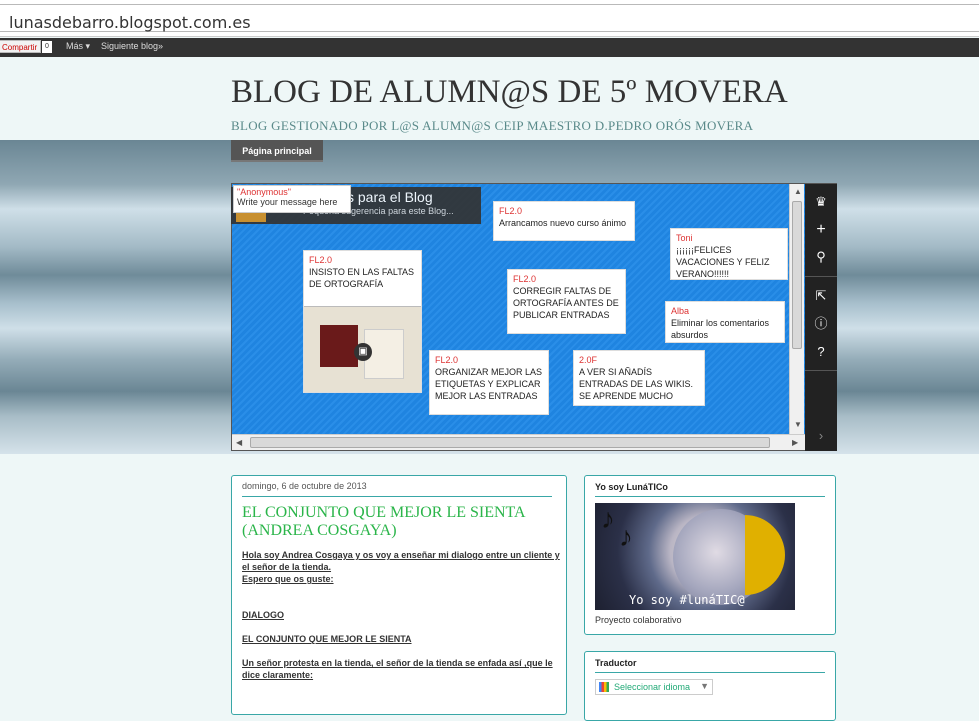  Describe the element at coordinates (821, 352) in the screenshot. I see `help-icon: ?` at that location.